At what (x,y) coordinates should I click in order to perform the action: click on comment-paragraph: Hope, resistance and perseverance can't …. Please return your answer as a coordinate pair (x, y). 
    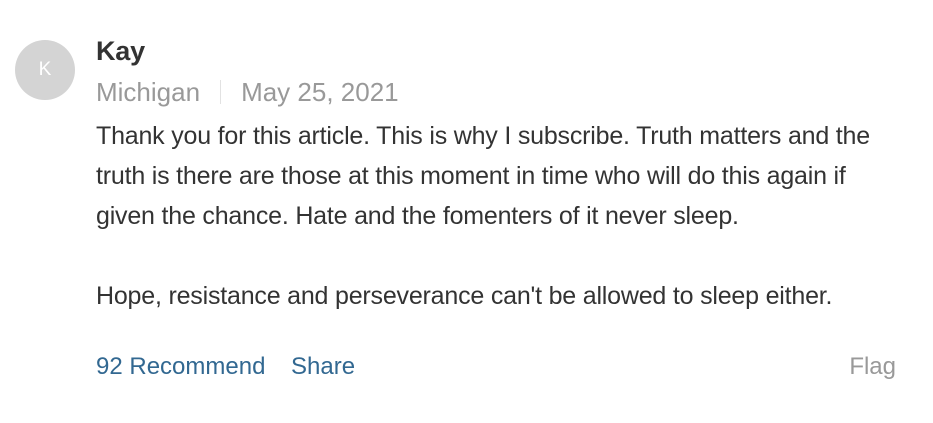
    Looking at the image, I should click on (464, 296).